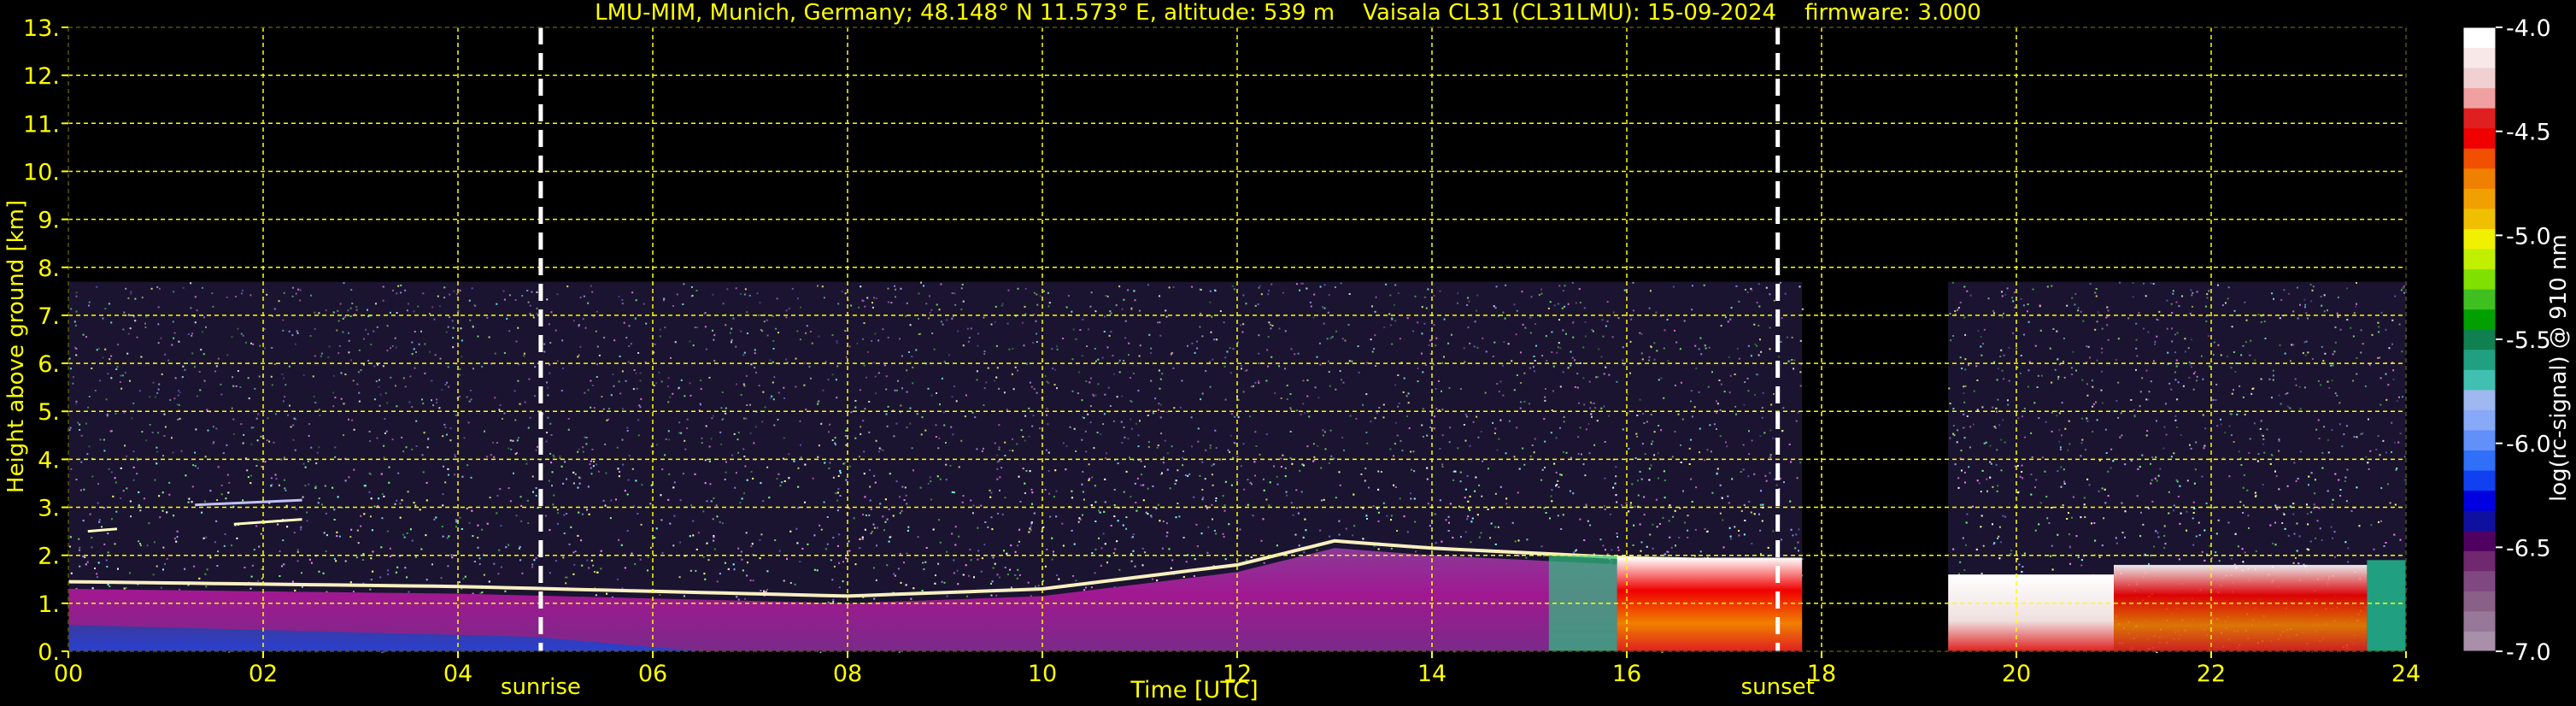  I want to click on x-axis-label: Time [UTC], so click(1194, 690).